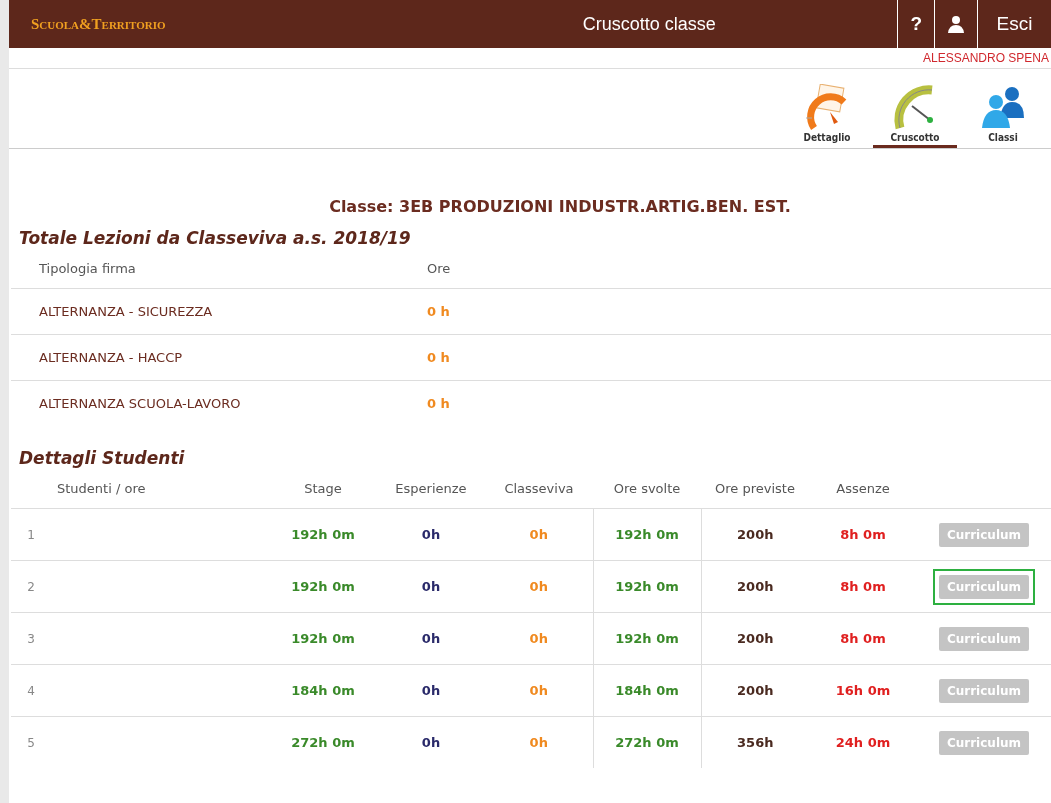 Image resolution: width=1051 pixels, height=803 pixels. I want to click on row-number: 4, so click(31, 691).